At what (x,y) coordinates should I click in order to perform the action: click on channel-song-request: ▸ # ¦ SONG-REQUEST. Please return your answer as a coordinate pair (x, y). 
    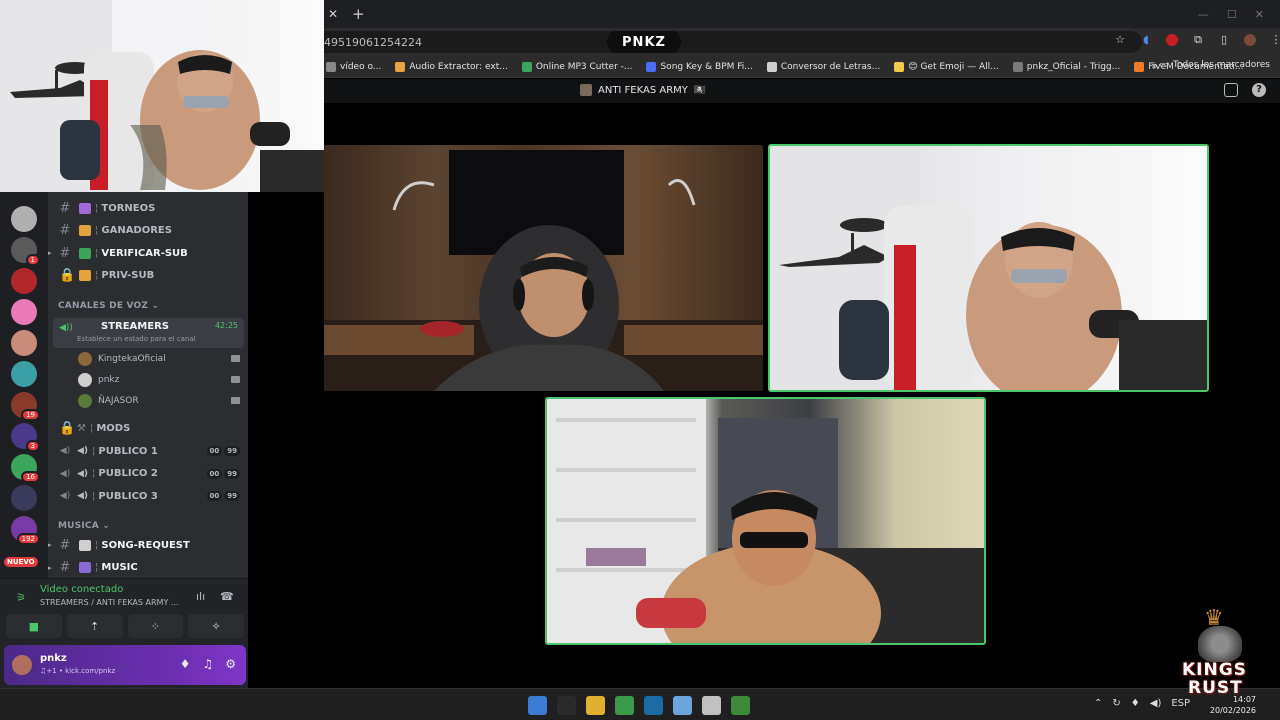
    Looking at the image, I should click on (148, 545).